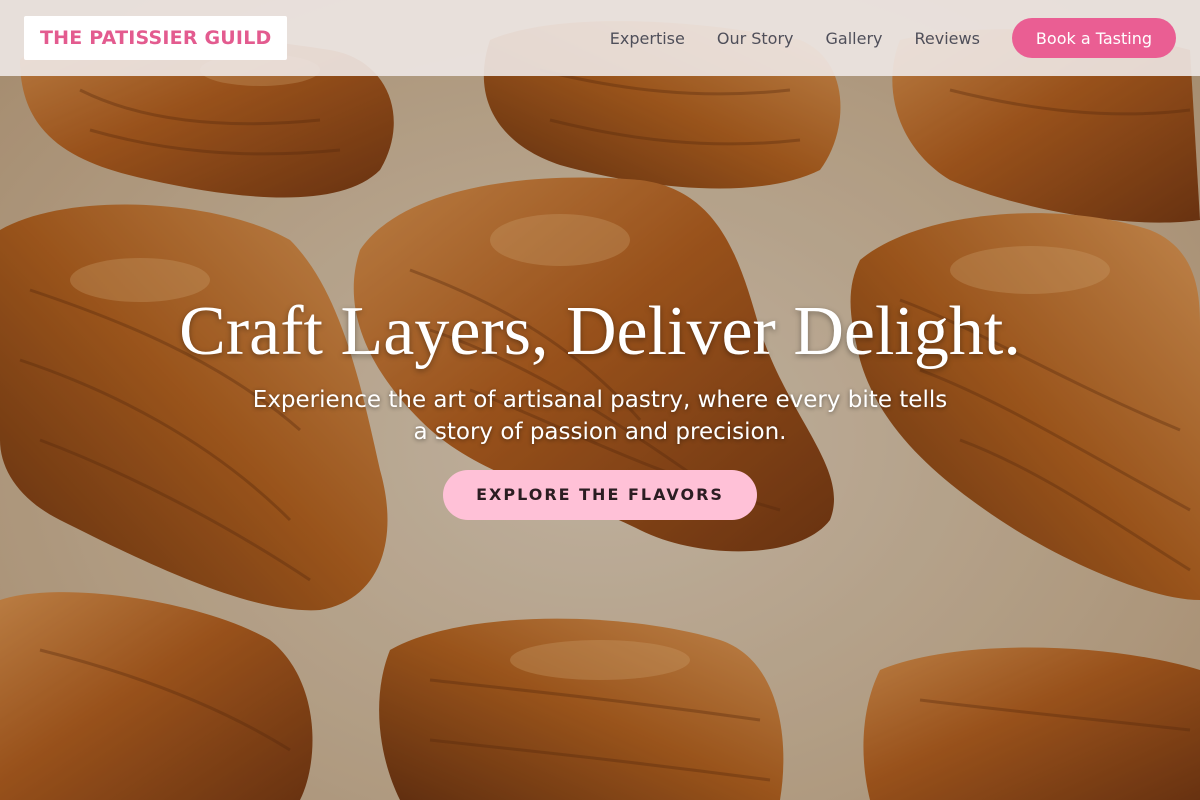 The width and height of the screenshot is (1200, 800). Describe the element at coordinates (947, 38) in the screenshot. I see `nav-link-reviews: Reviews` at that location.